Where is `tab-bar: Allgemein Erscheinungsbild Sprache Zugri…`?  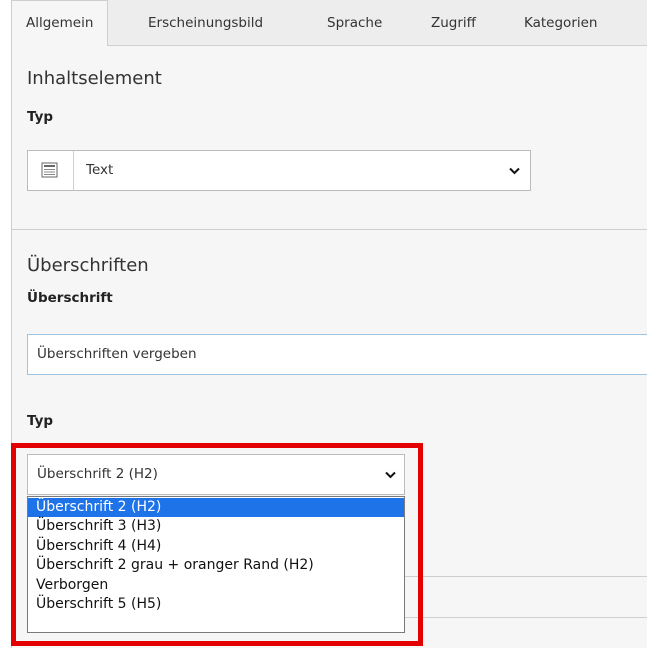
tab-bar: Allgemein Erscheinungsbild Sprache Zugri… is located at coordinates (329, 23).